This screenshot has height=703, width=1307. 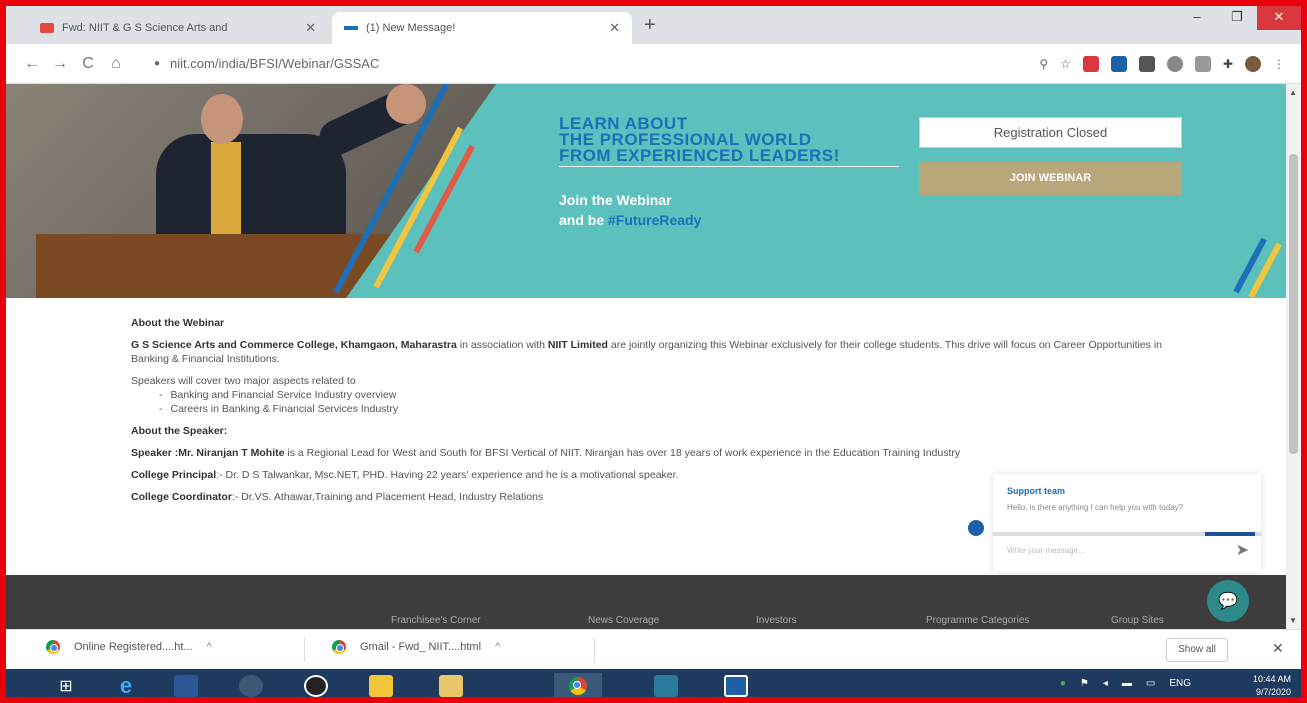 I want to click on new-tab-button: +, so click(x=650, y=25).